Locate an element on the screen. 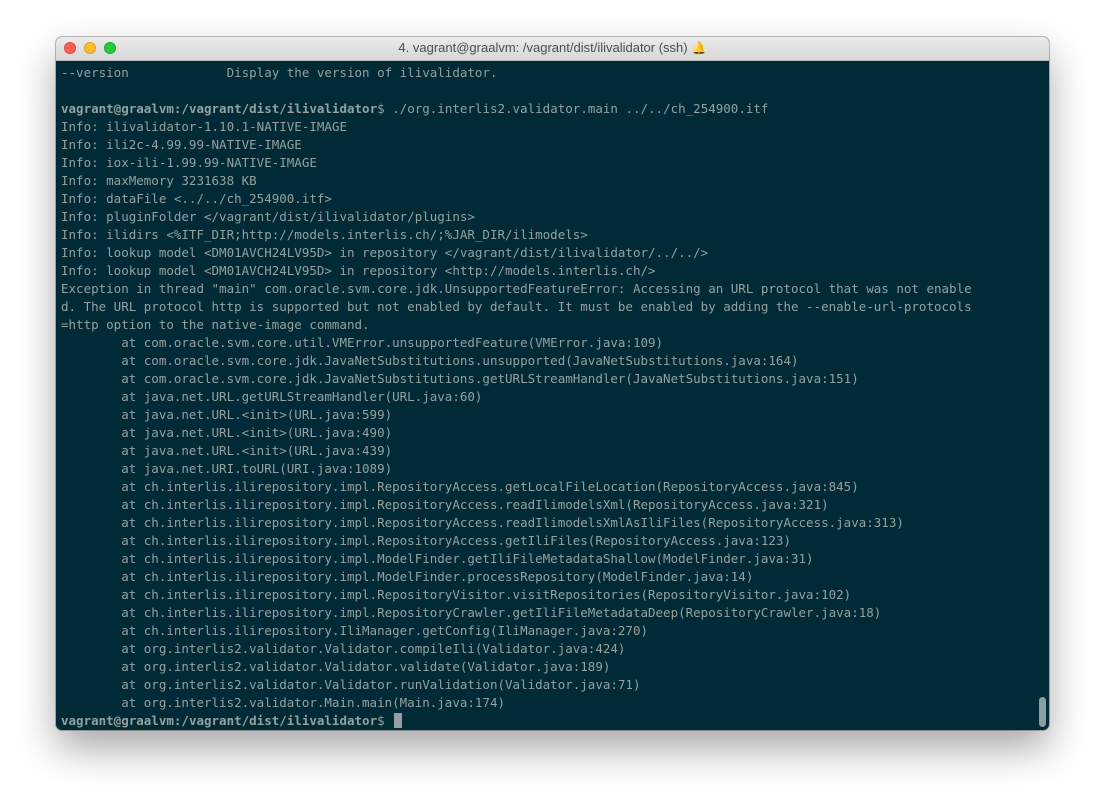  stack-trace-line: at java.net.URL.<init>(URL.java:490) is located at coordinates (227, 432).